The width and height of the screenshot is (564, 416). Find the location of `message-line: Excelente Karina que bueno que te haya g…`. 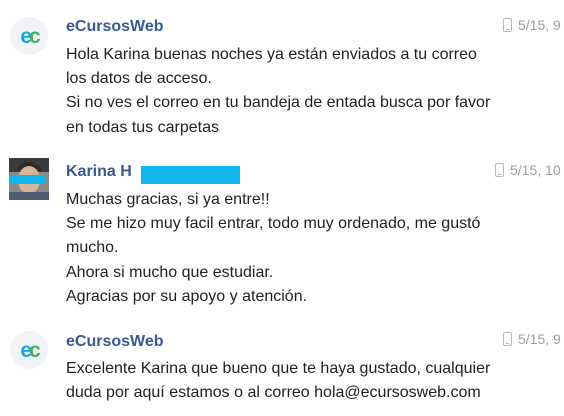

message-line: Excelente Karina que bueno que te haya g… is located at coordinates (278, 368).